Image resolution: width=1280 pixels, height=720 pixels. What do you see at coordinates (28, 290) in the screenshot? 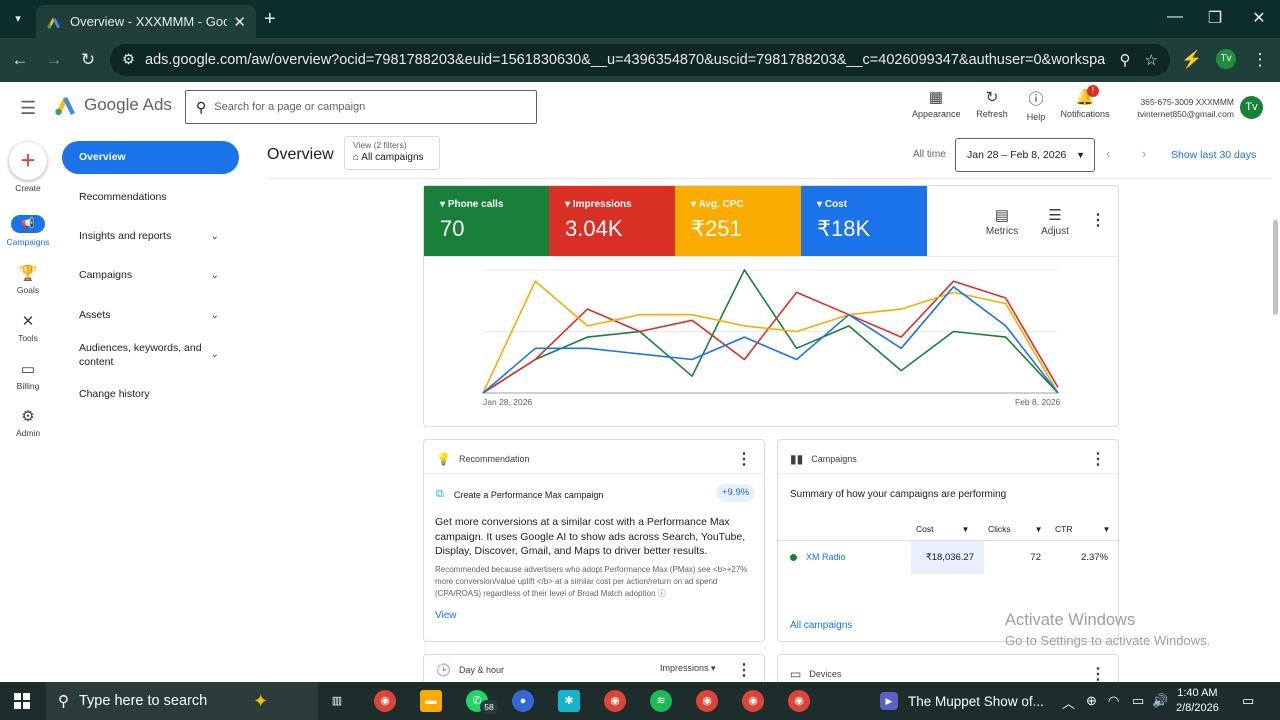
I see `rail-goals-label: Goals` at bounding box center [28, 290].